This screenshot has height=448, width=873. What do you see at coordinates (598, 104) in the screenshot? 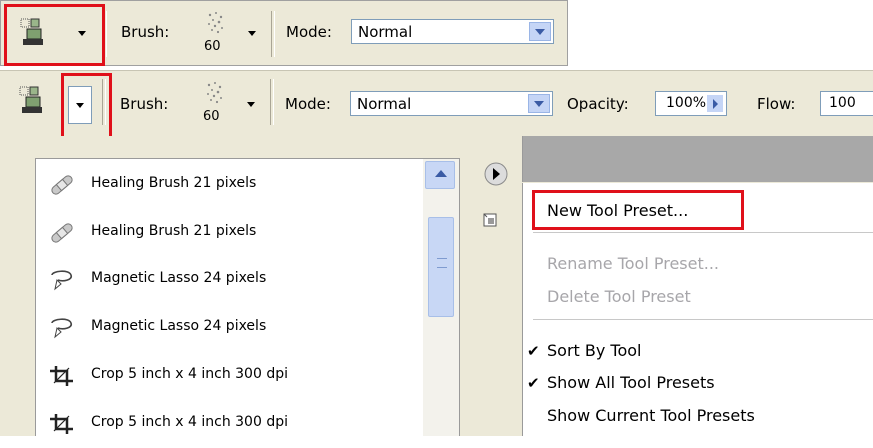
I see `opacity-label: Opacity:` at bounding box center [598, 104].